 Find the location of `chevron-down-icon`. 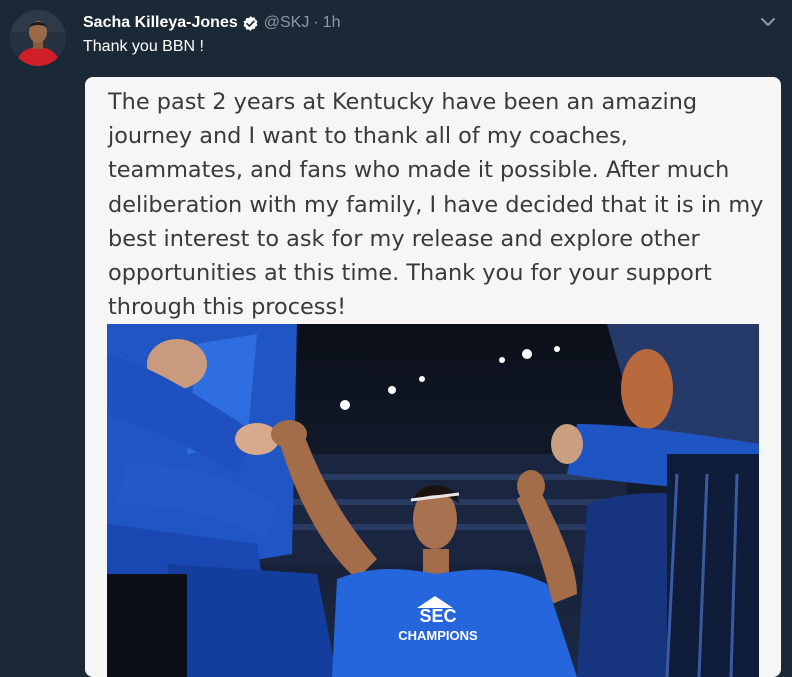

chevron-down-icon is located at coordinates (768, 22).